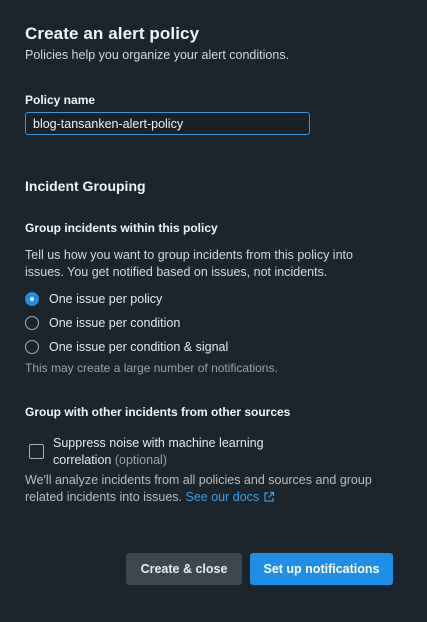  What do you see at coordinates (121, 228) in the screenshot?
I see `group-within-policy-label: Group incidents within this policy` at bounding box center [121, 228].